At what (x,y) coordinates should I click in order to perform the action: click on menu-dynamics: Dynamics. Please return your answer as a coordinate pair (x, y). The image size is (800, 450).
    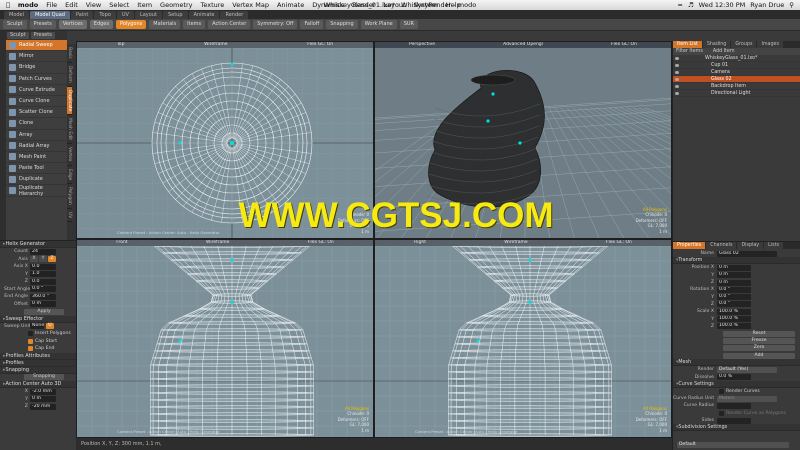
    Looking at the image, I should click on (328, 5).